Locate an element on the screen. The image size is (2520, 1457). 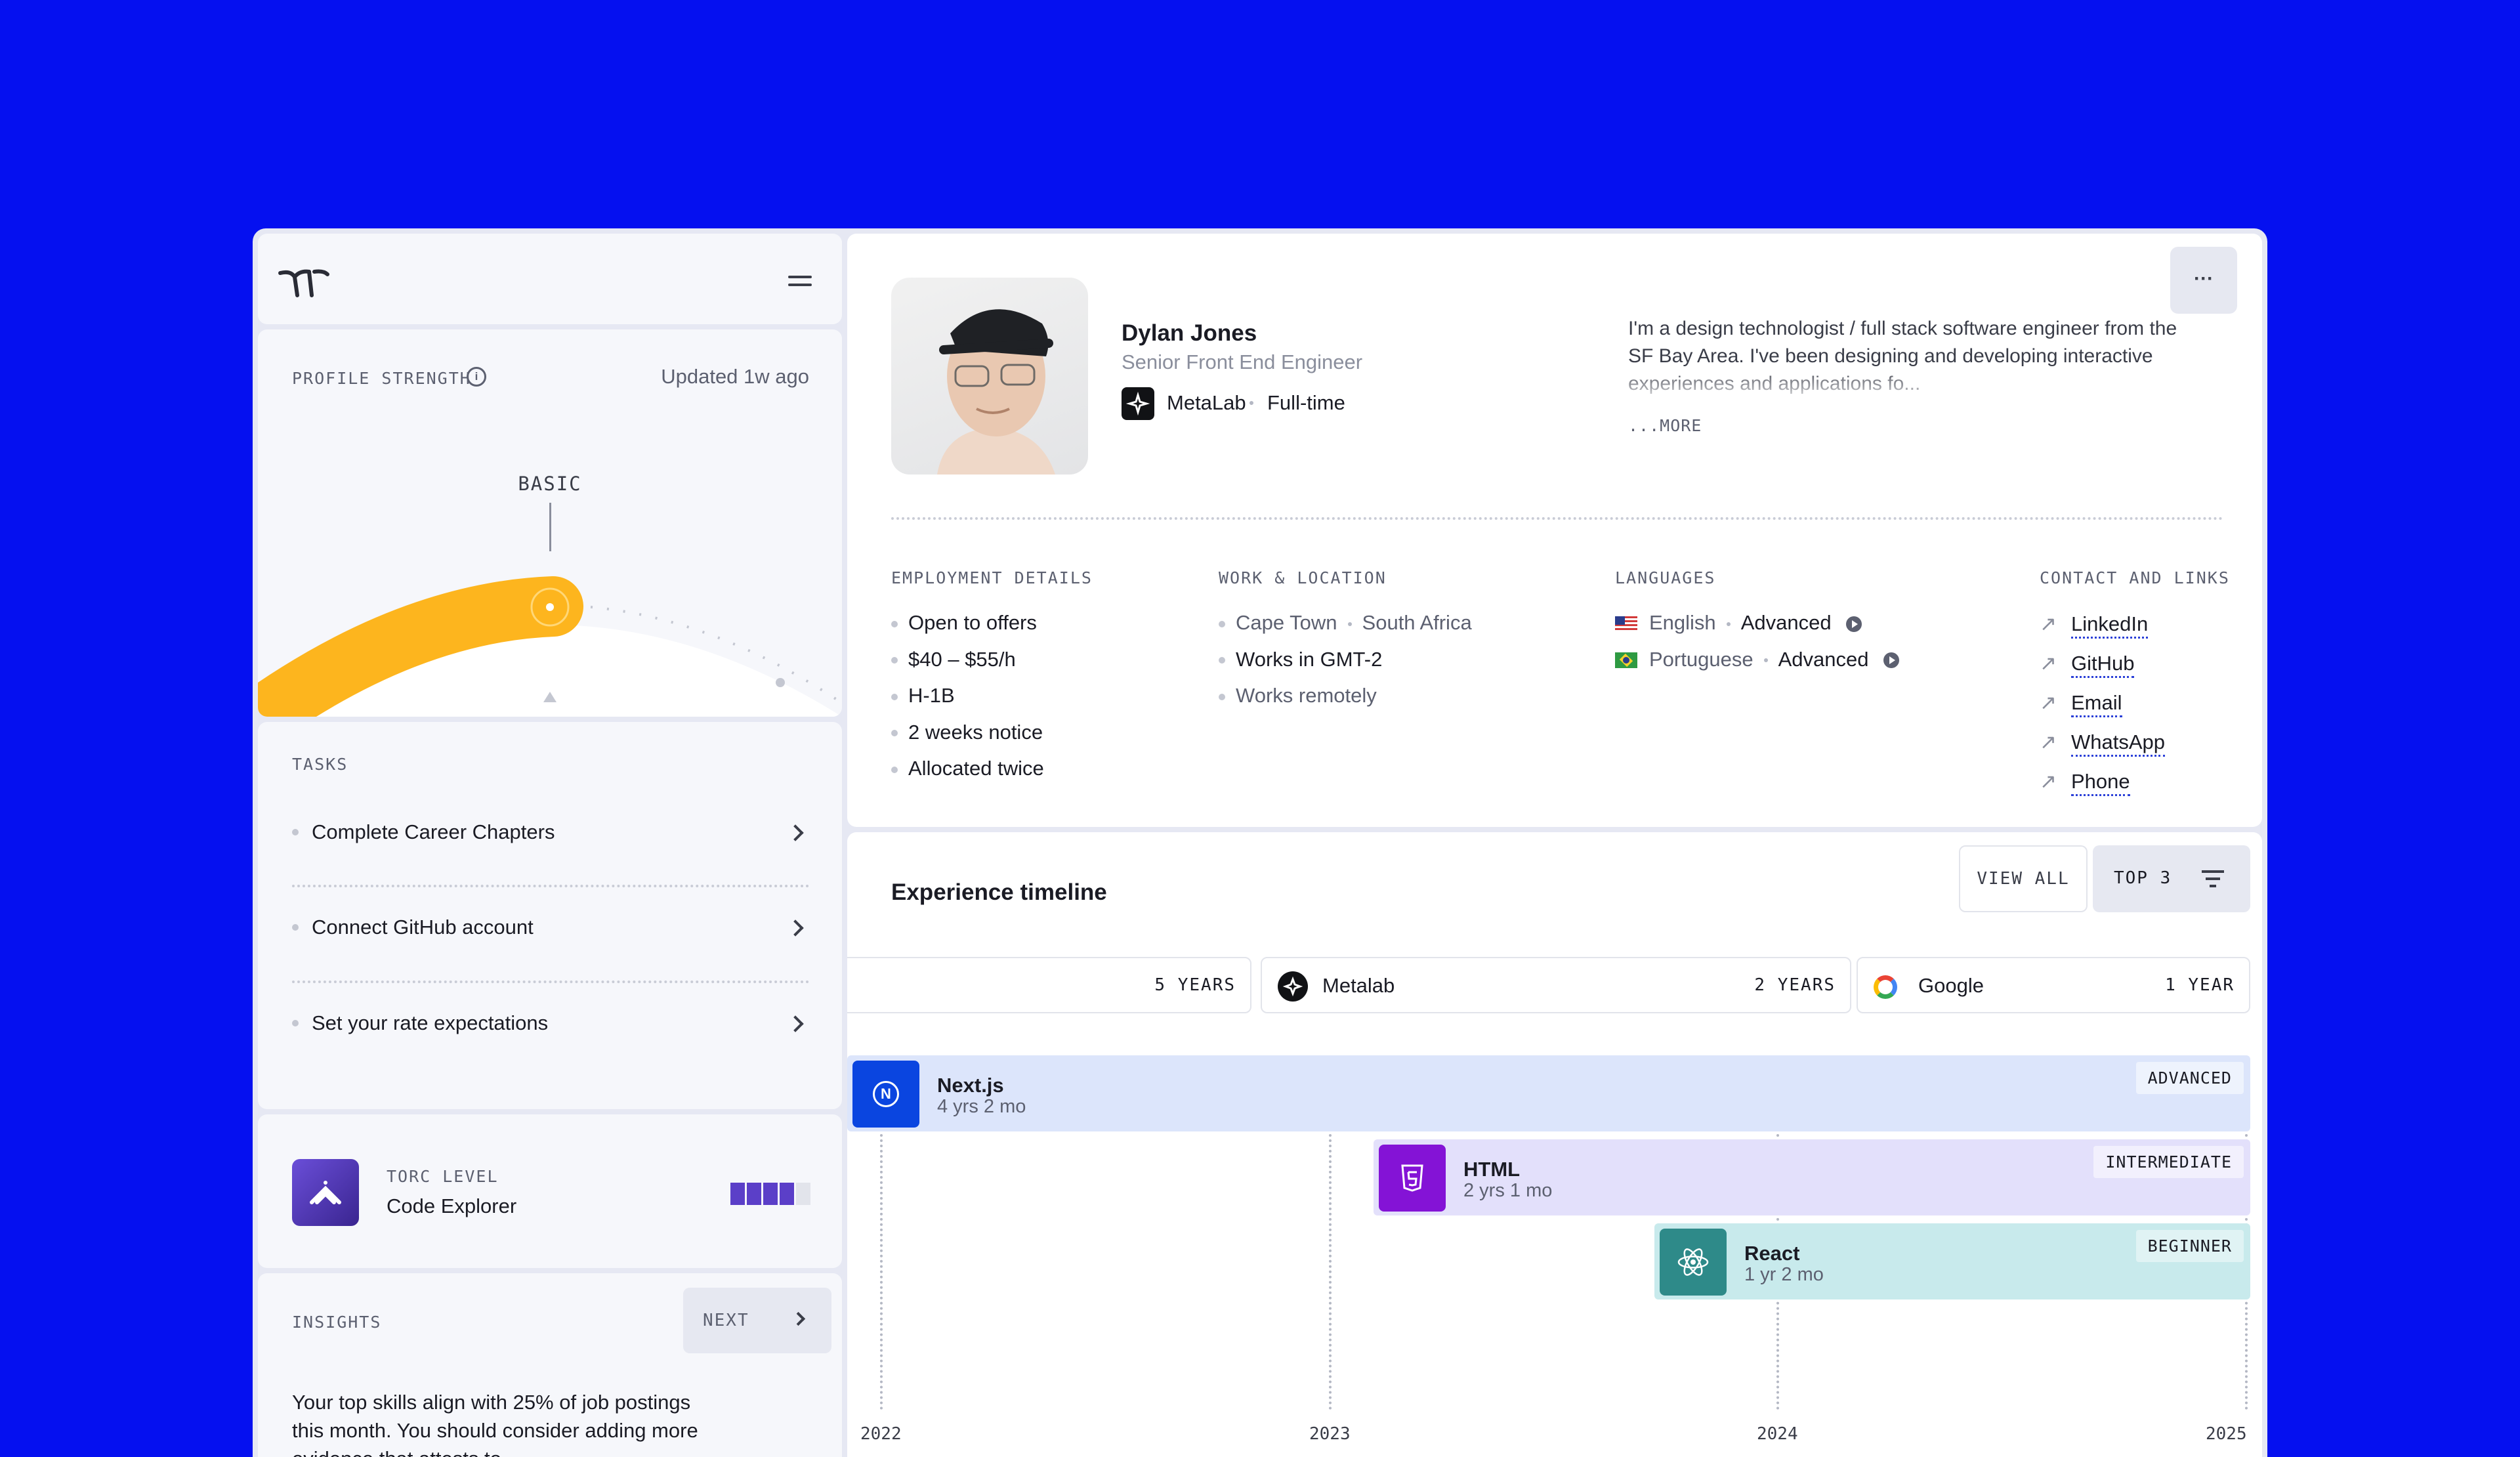
view-all-button: VIEW ALL is located at coordinates (2023, 878).